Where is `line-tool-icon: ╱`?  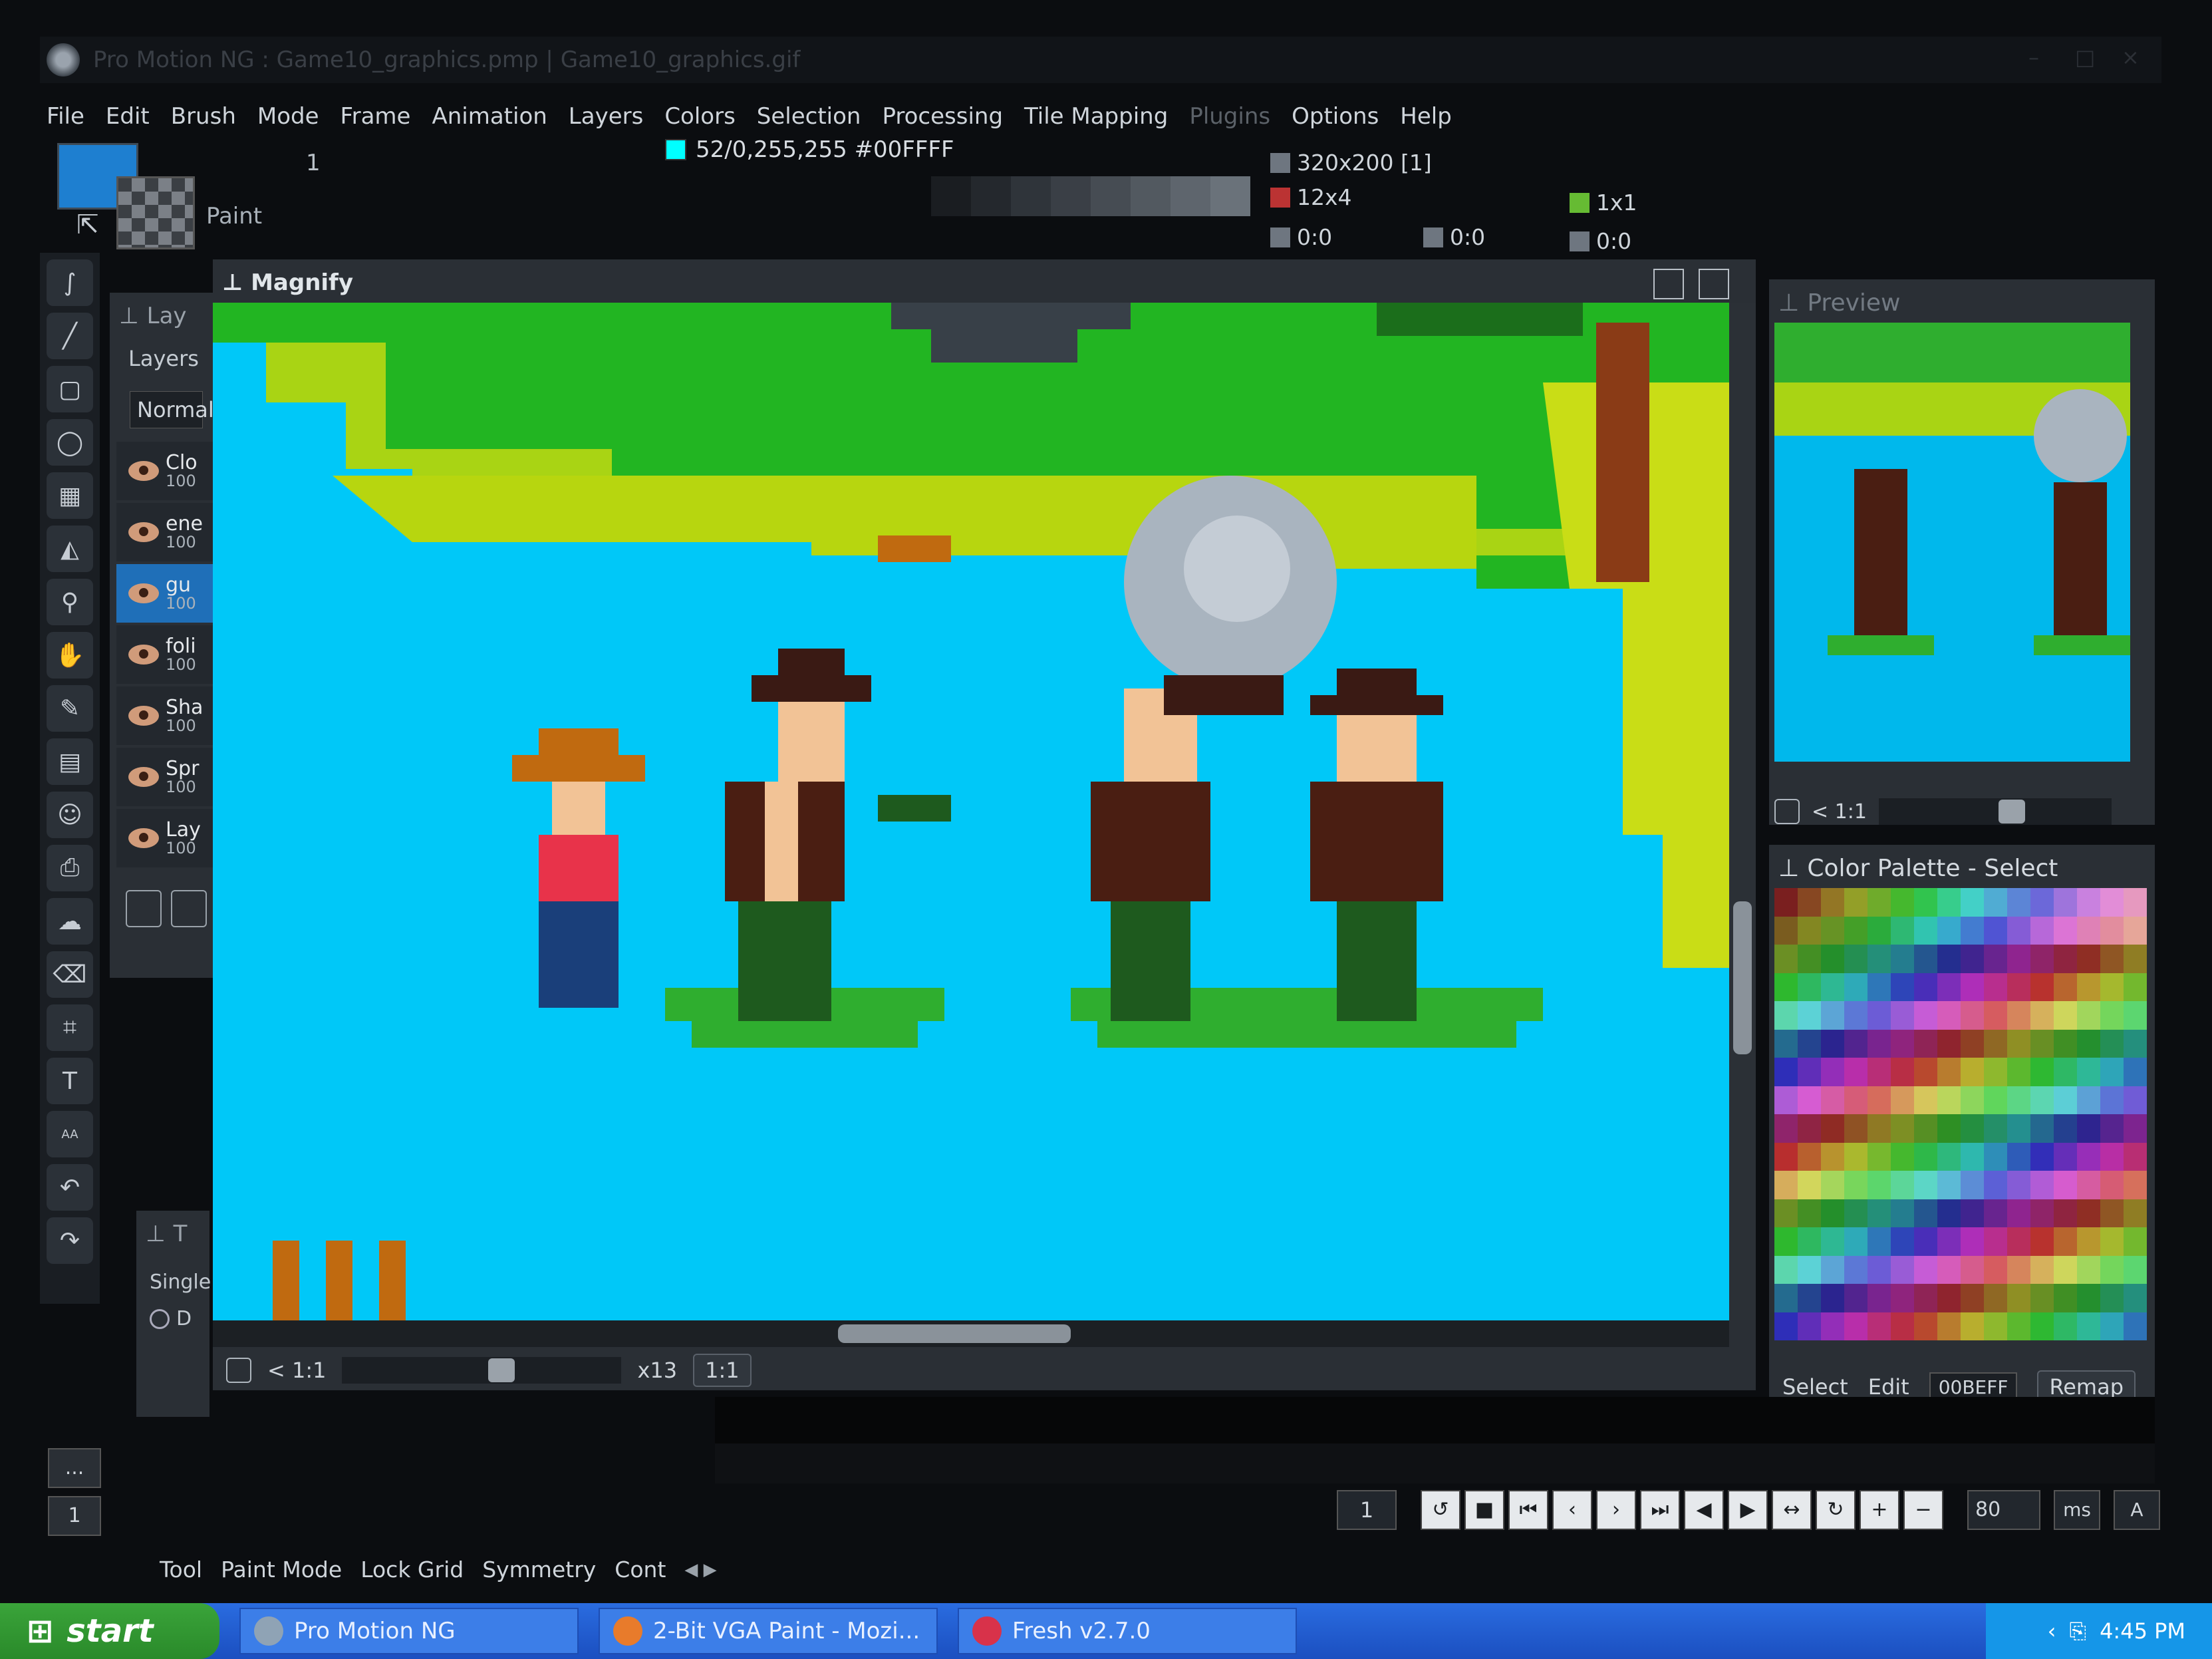 line-tool-icon: ╱ is located at coordinates (70, 336).